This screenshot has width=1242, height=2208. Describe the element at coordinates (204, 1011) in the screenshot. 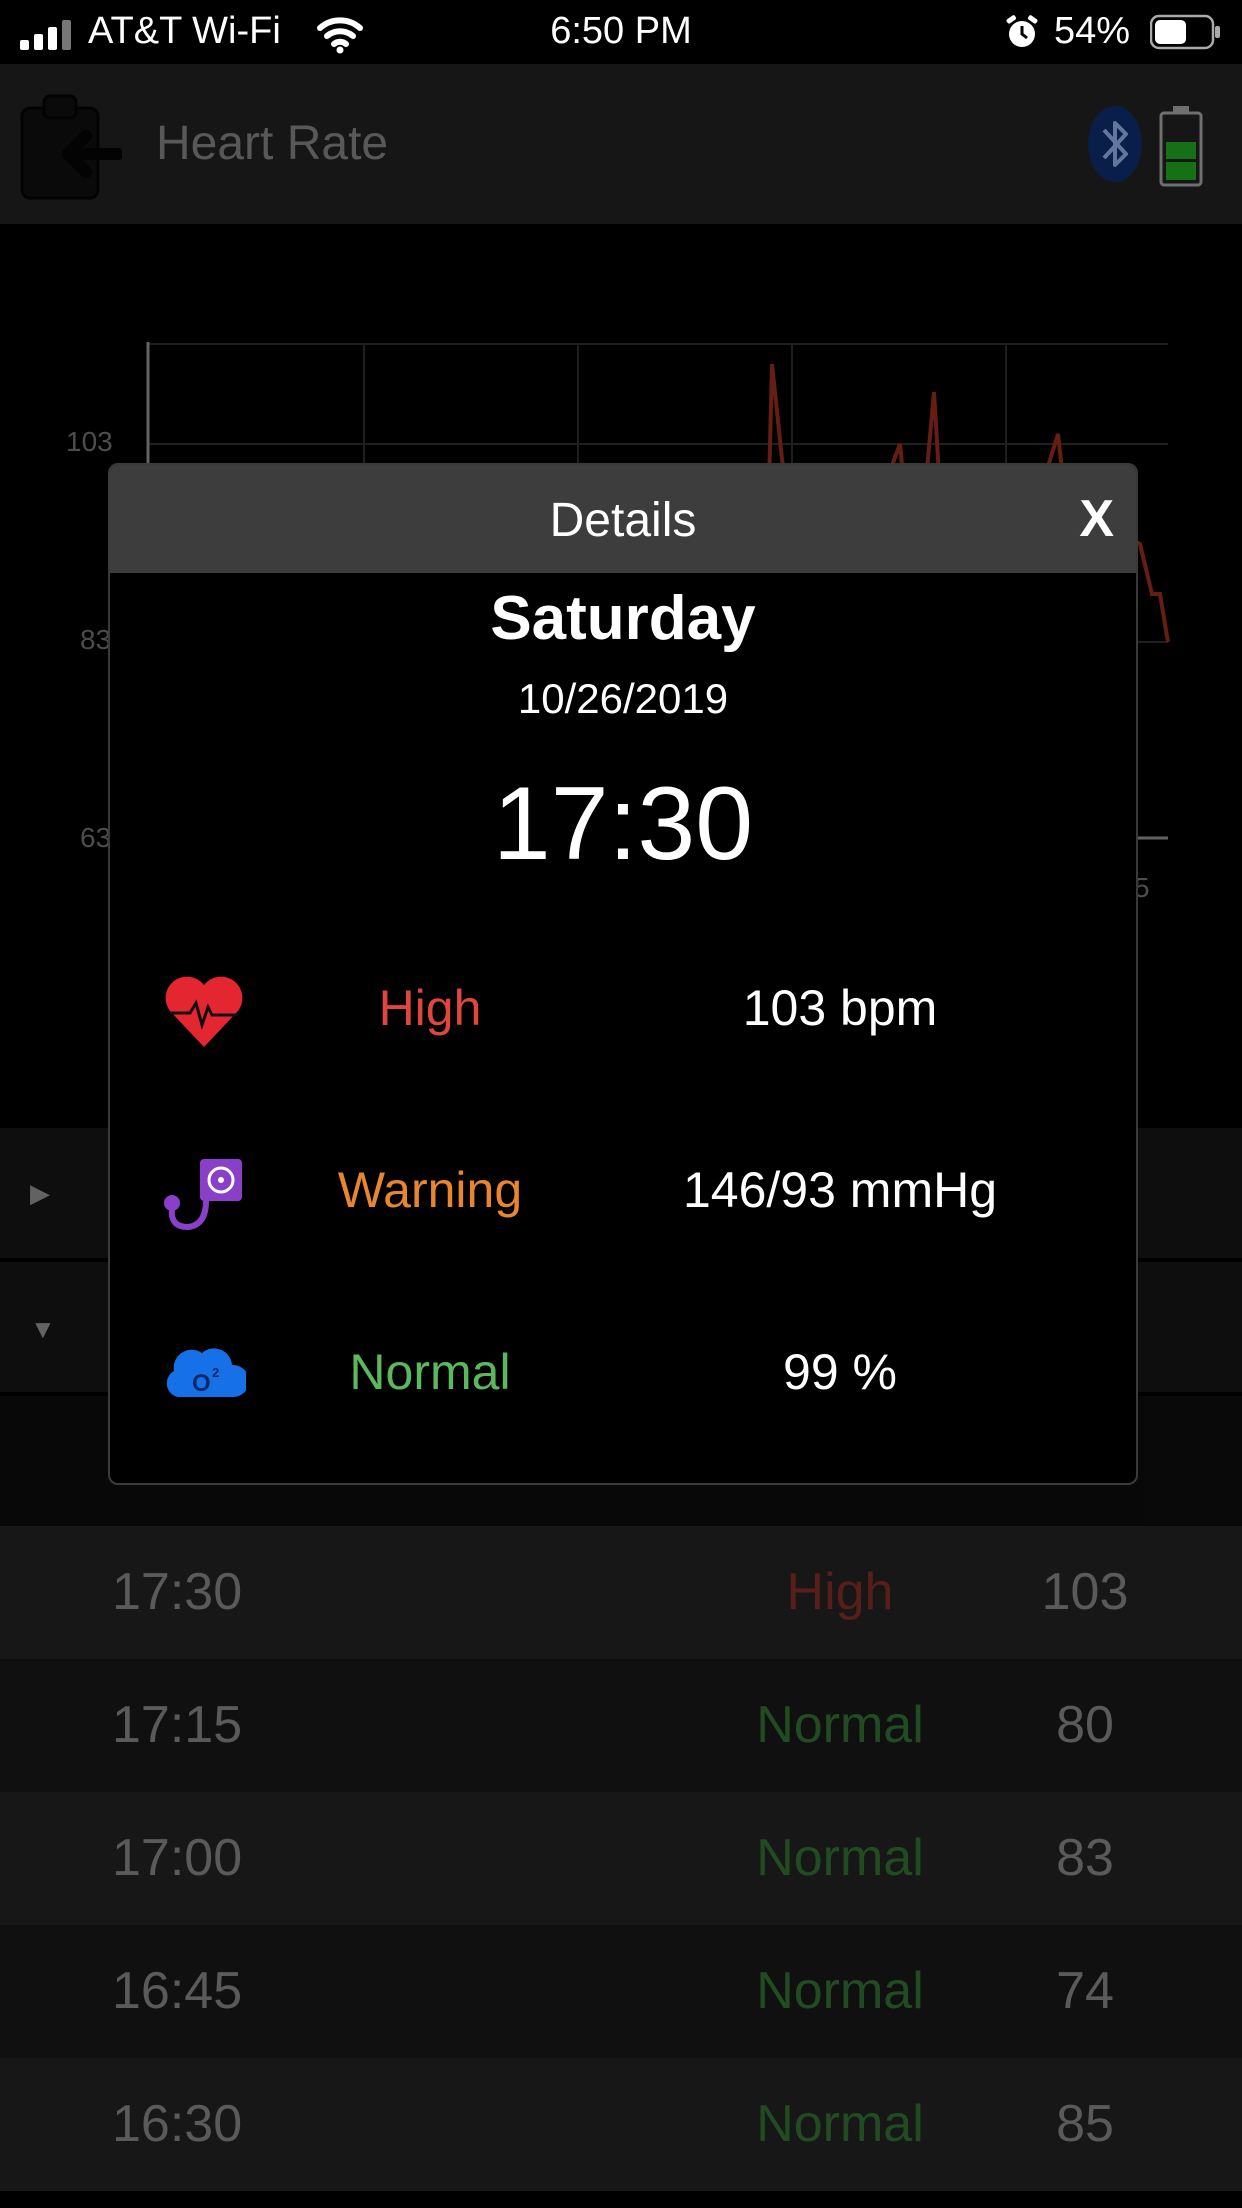

I see `heart-icon` at that location.